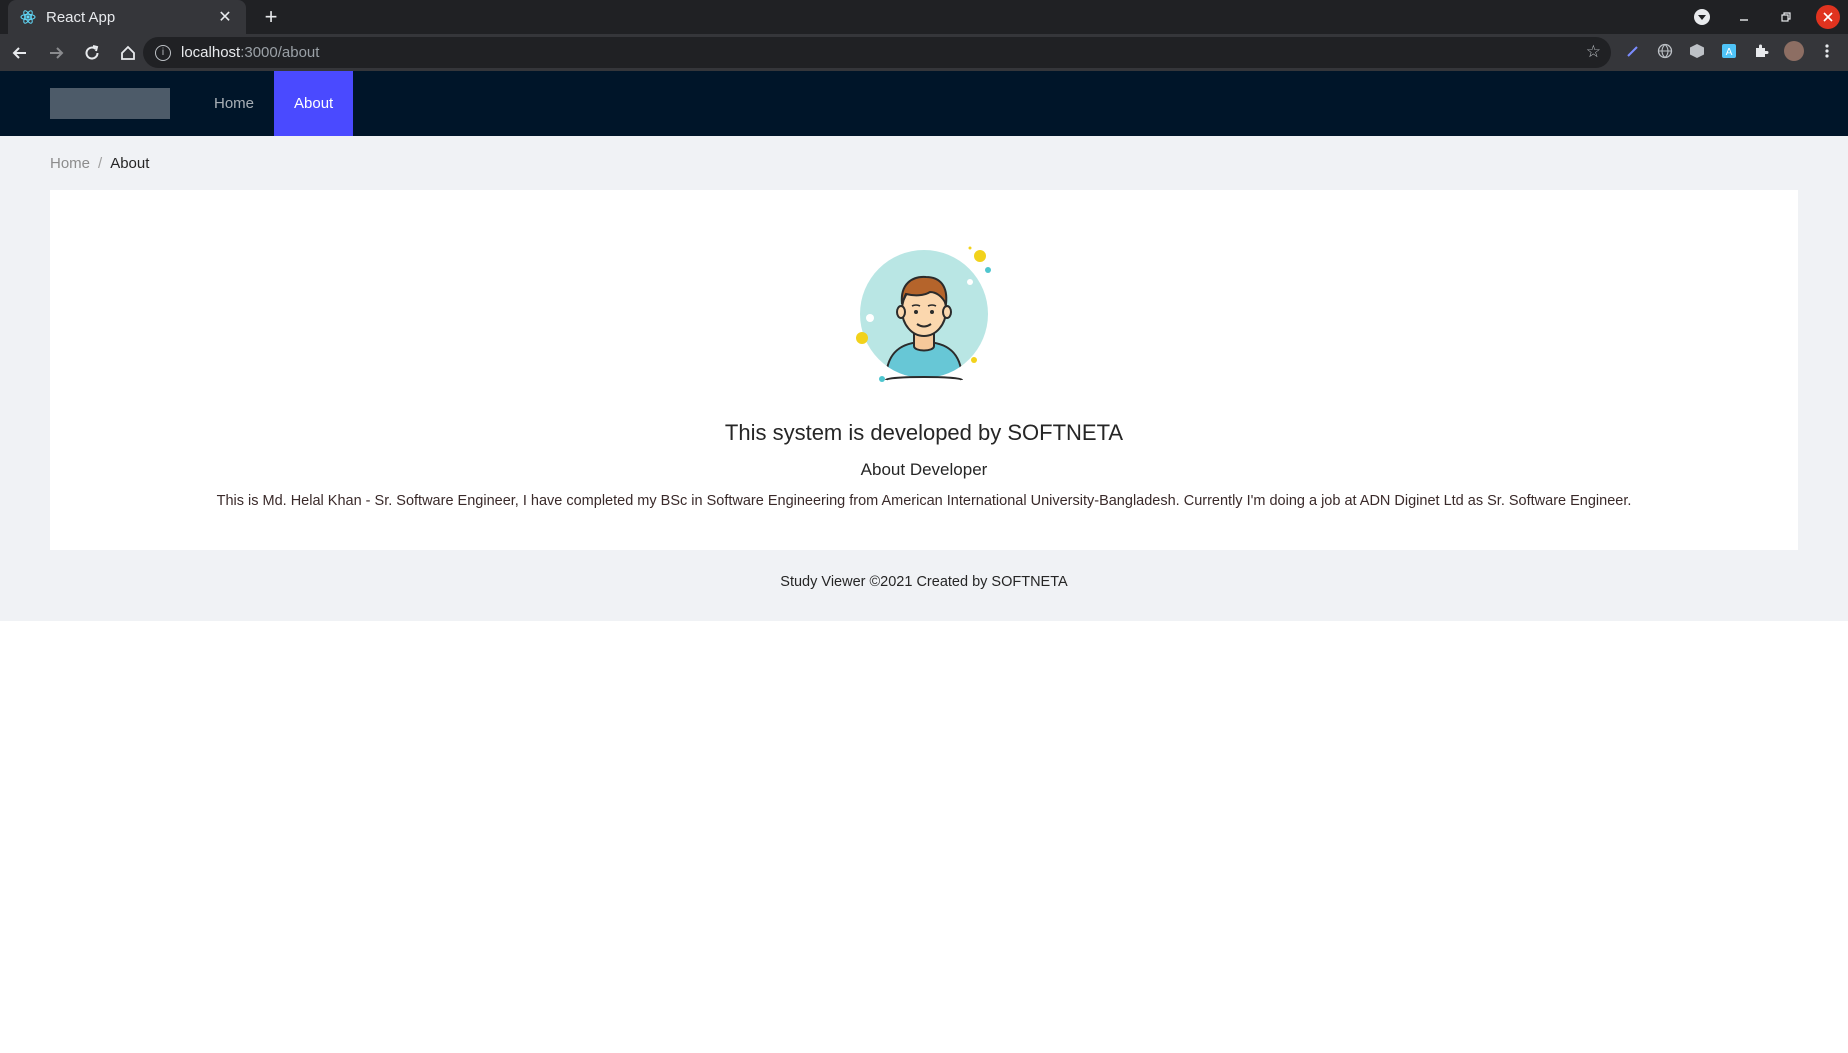 This screenshot has height=1053, width=1848. I want to click on breadcrumb-current: About, so click(130, 163).